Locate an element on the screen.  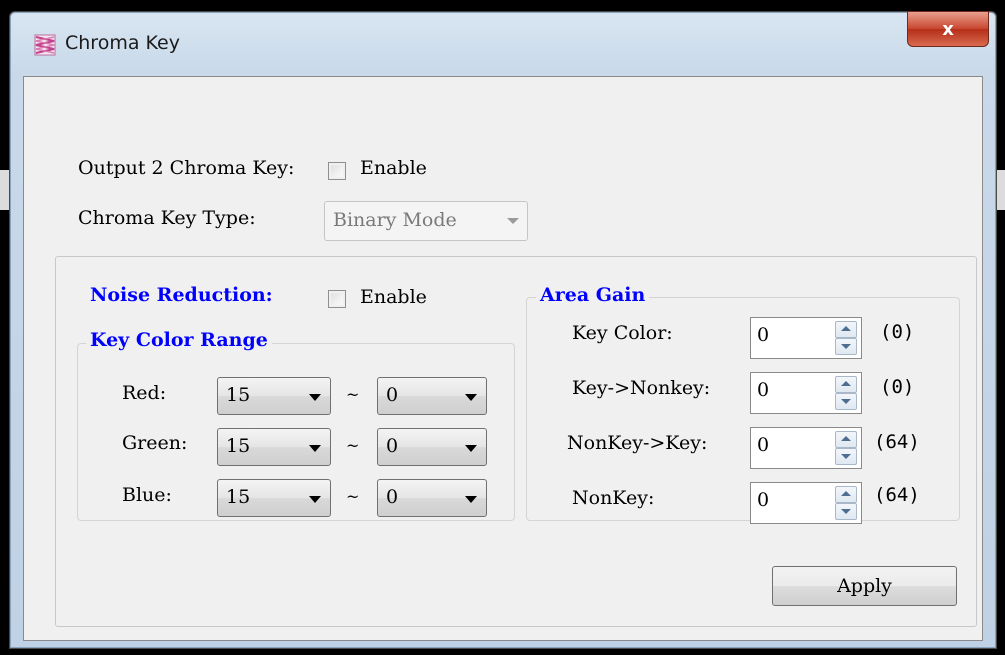
nonkey-key-gain-spinner: 0 is located at coordinates (806, 448).